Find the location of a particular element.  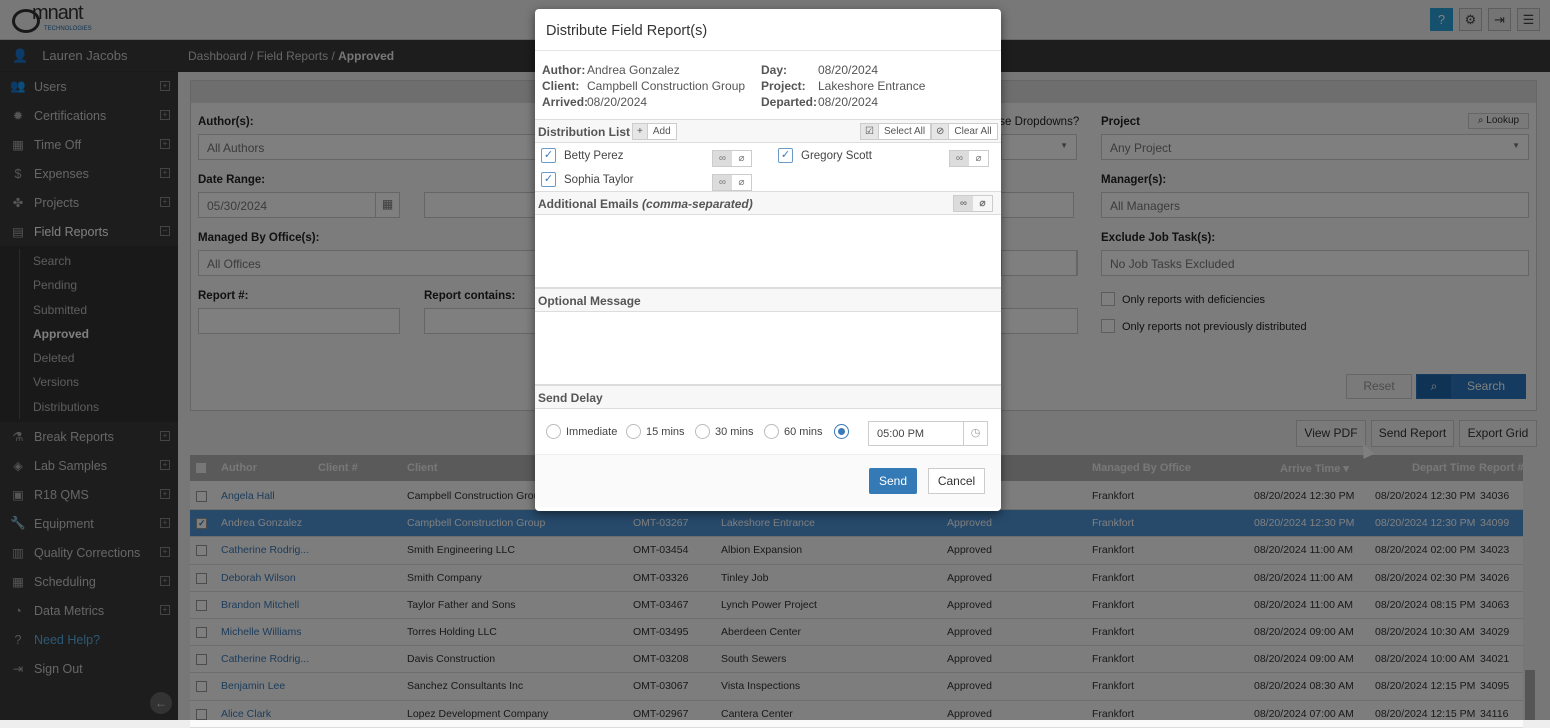

plus-icon: + is located at coordinates (640, 131).